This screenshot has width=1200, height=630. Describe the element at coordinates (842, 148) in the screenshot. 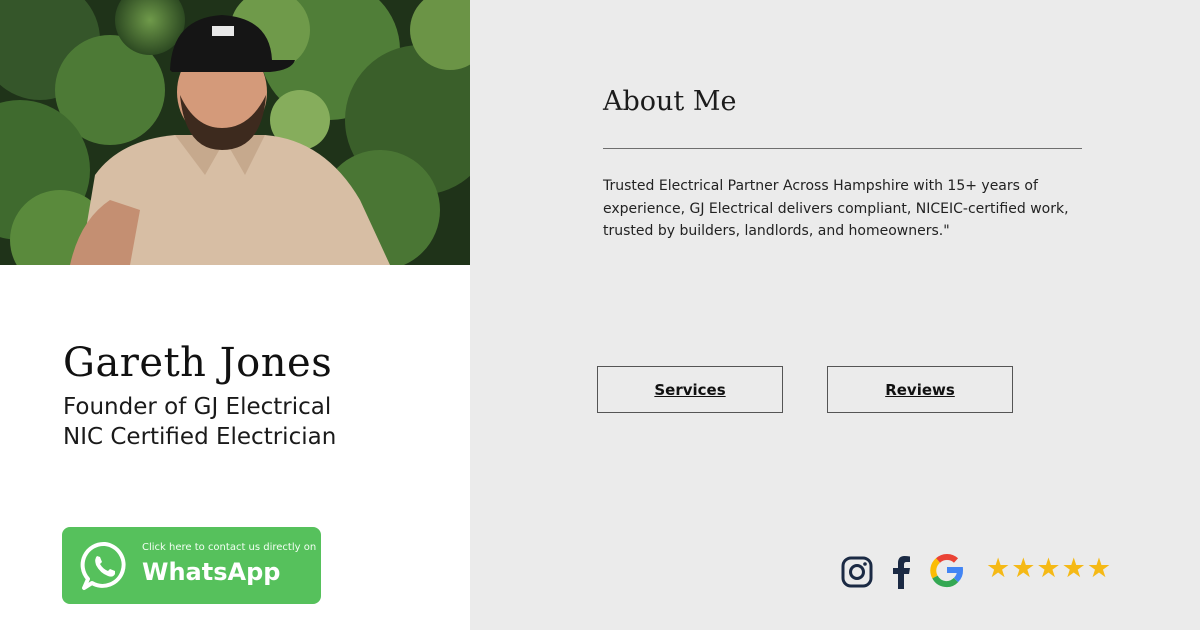

I see `about-divider` at that location.